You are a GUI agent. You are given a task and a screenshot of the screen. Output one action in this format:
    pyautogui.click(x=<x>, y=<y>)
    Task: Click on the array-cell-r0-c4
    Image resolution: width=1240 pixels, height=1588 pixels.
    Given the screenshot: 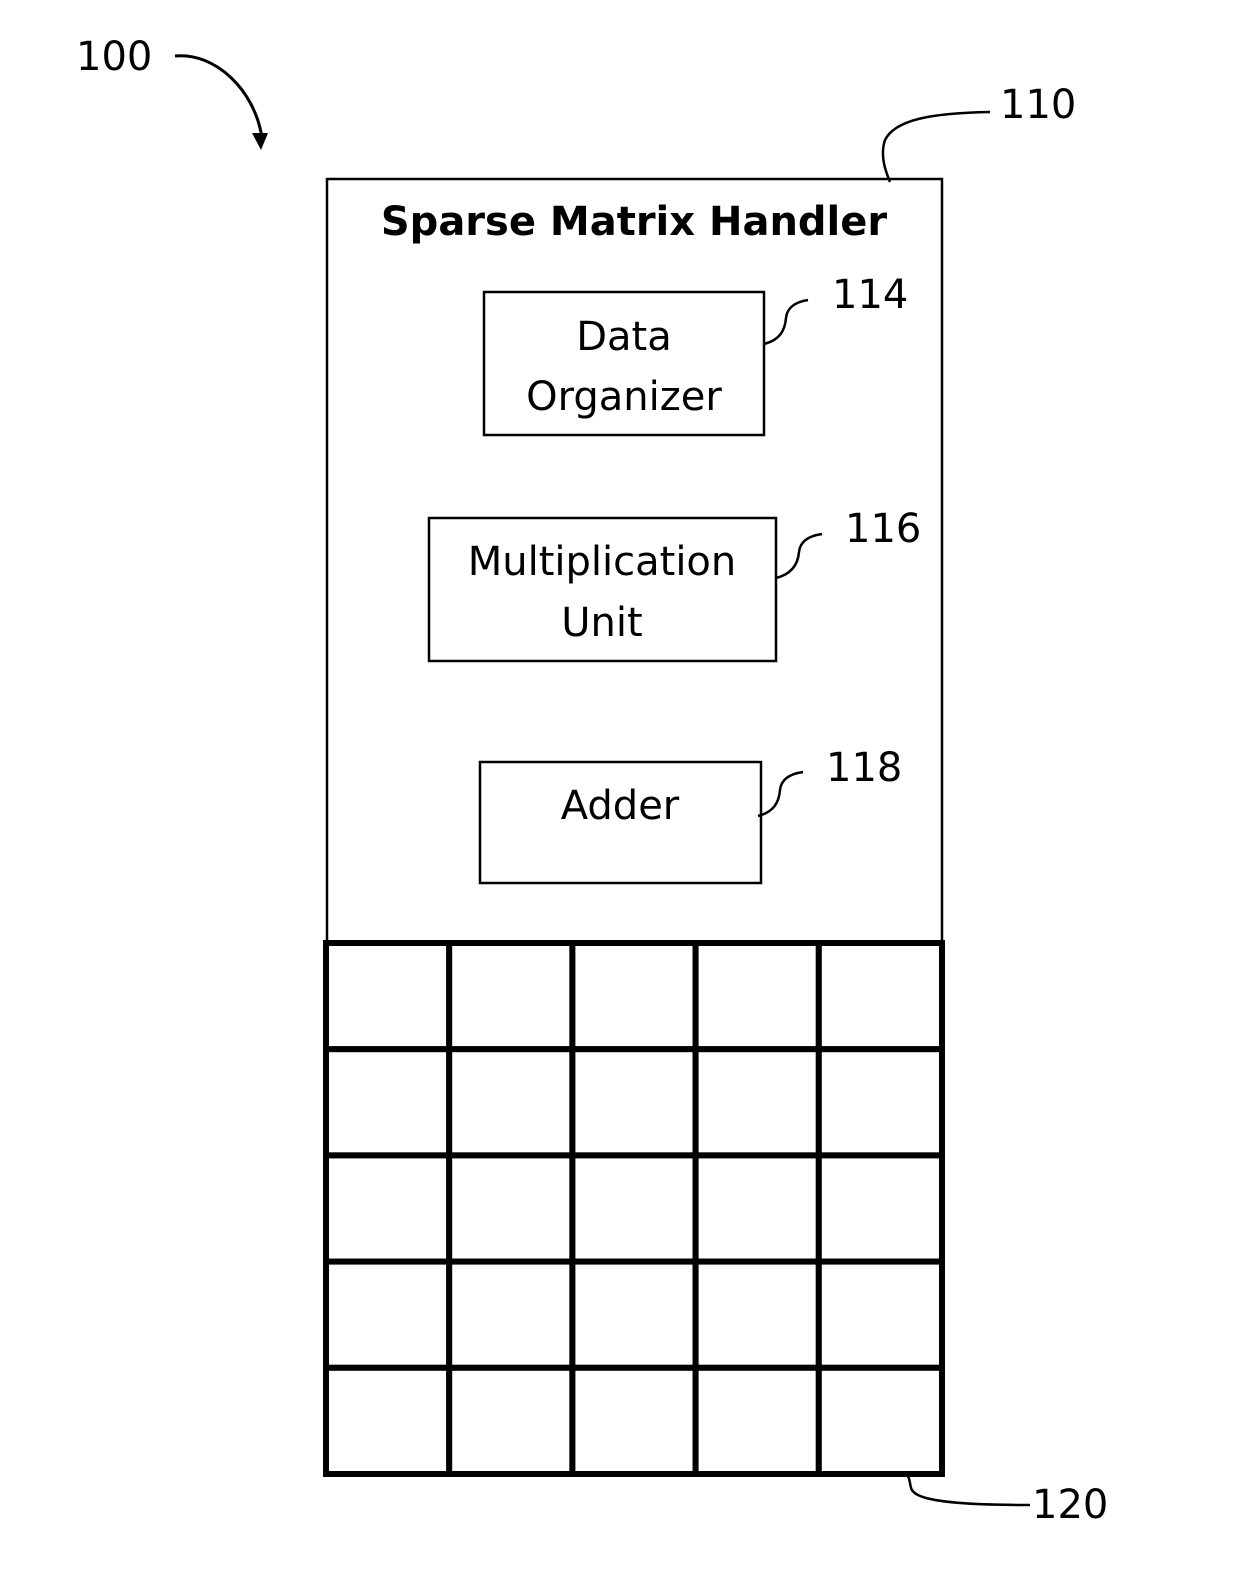 What is the action you would take?
    pyautogui.click(x=880, y=996)
    